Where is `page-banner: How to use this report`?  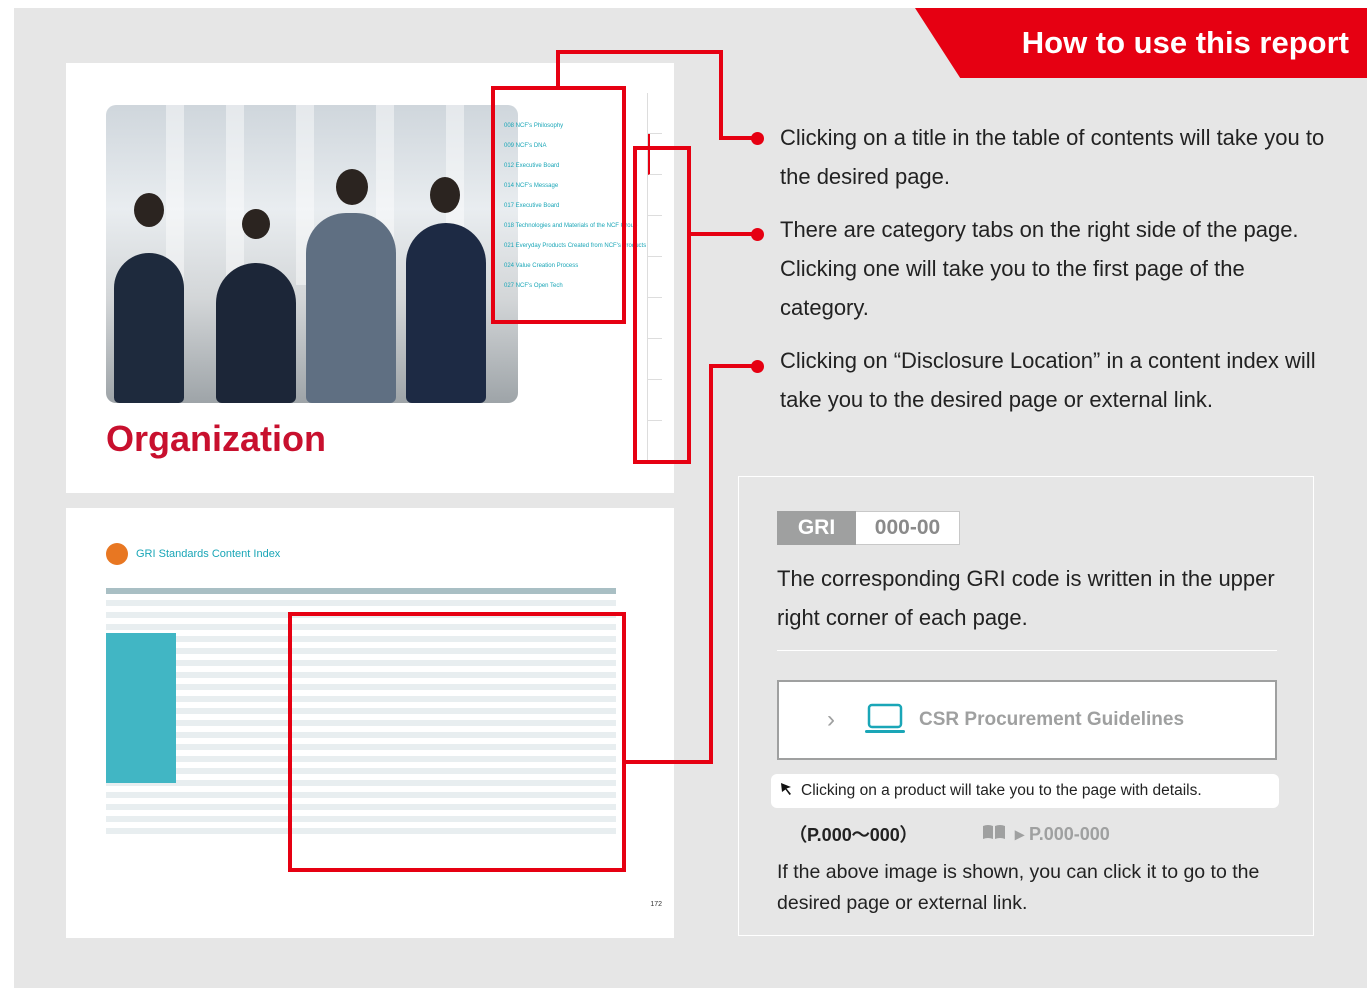 page-banner: How to use this report is located at coordinates (1141, 43).